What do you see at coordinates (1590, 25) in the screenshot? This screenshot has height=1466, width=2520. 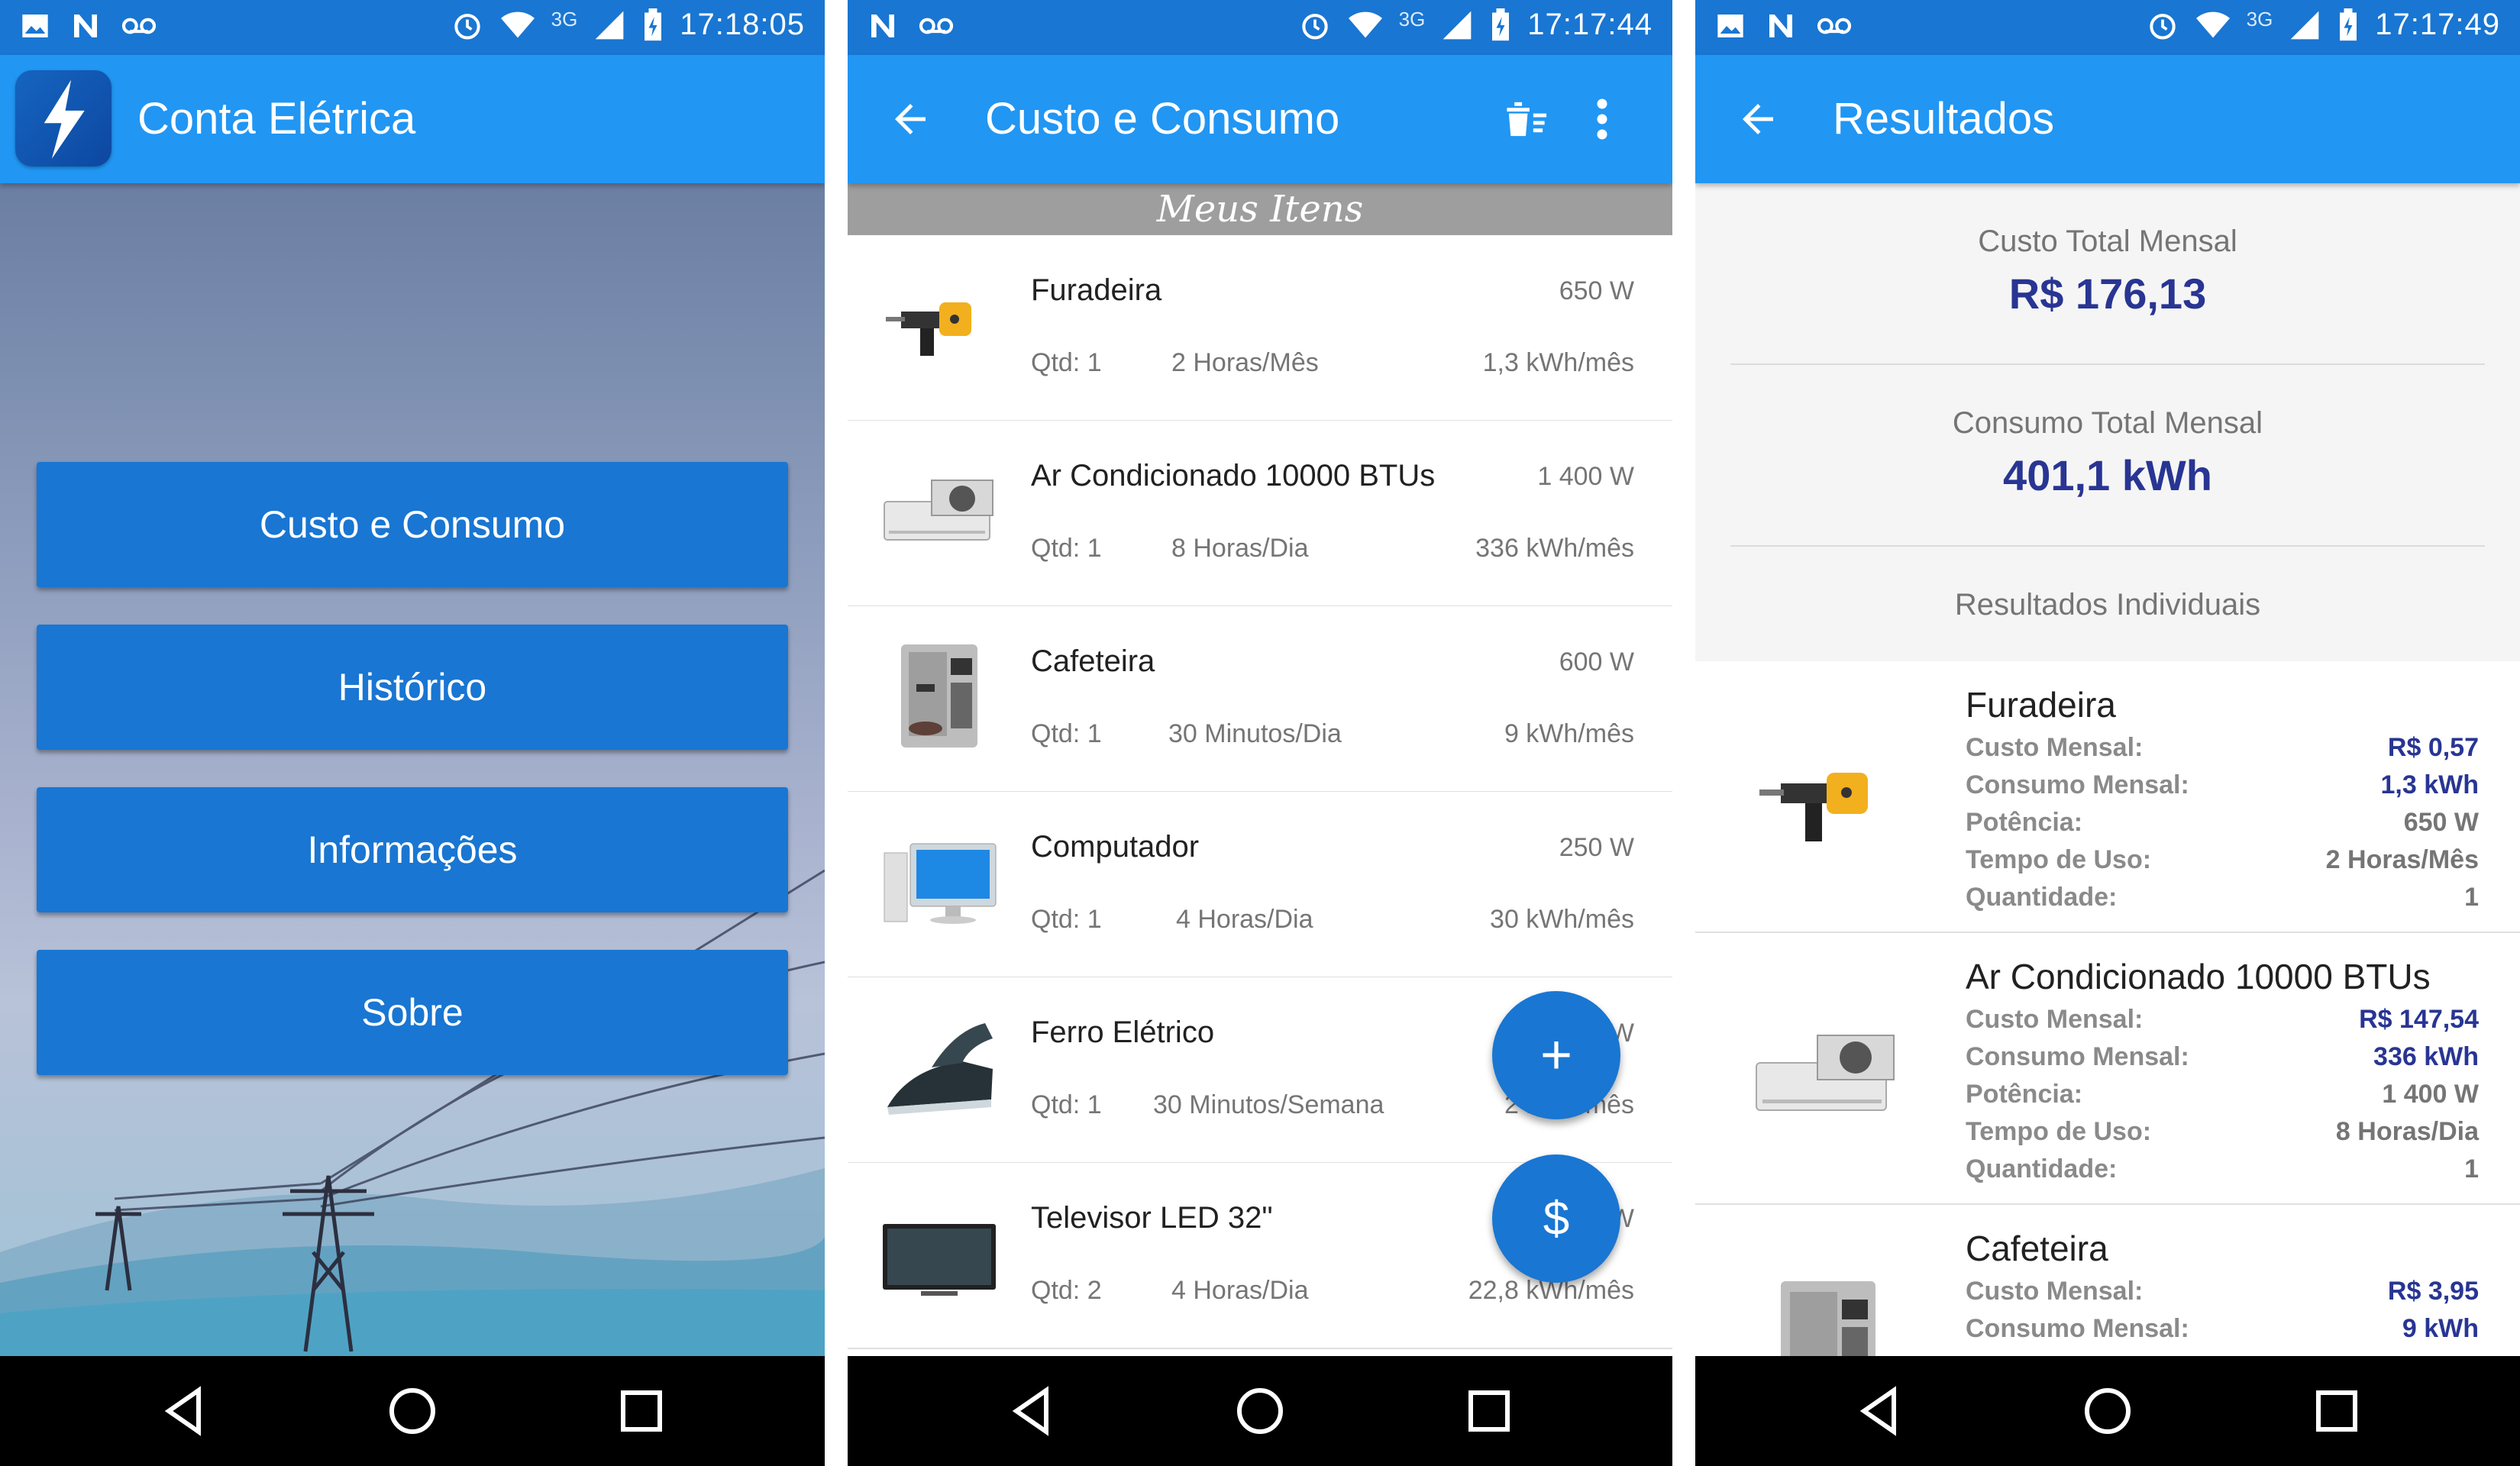 I see `clock: 17:17:44` at bounding box center [1590, 25].